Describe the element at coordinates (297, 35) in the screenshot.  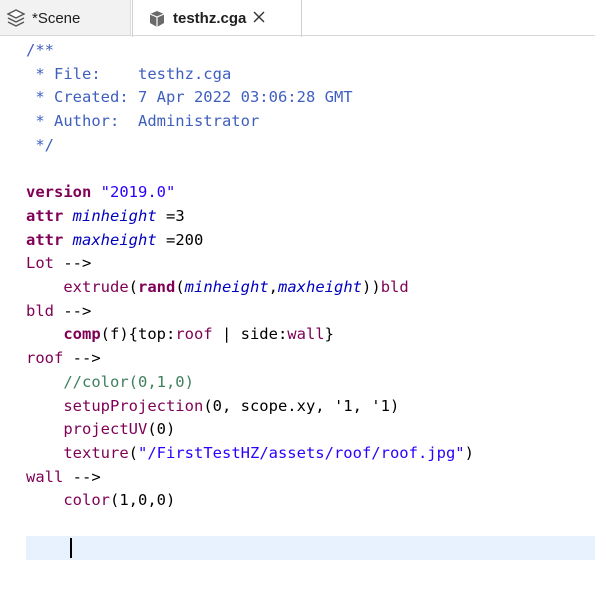
I see `tab-bar-divider` at that location.